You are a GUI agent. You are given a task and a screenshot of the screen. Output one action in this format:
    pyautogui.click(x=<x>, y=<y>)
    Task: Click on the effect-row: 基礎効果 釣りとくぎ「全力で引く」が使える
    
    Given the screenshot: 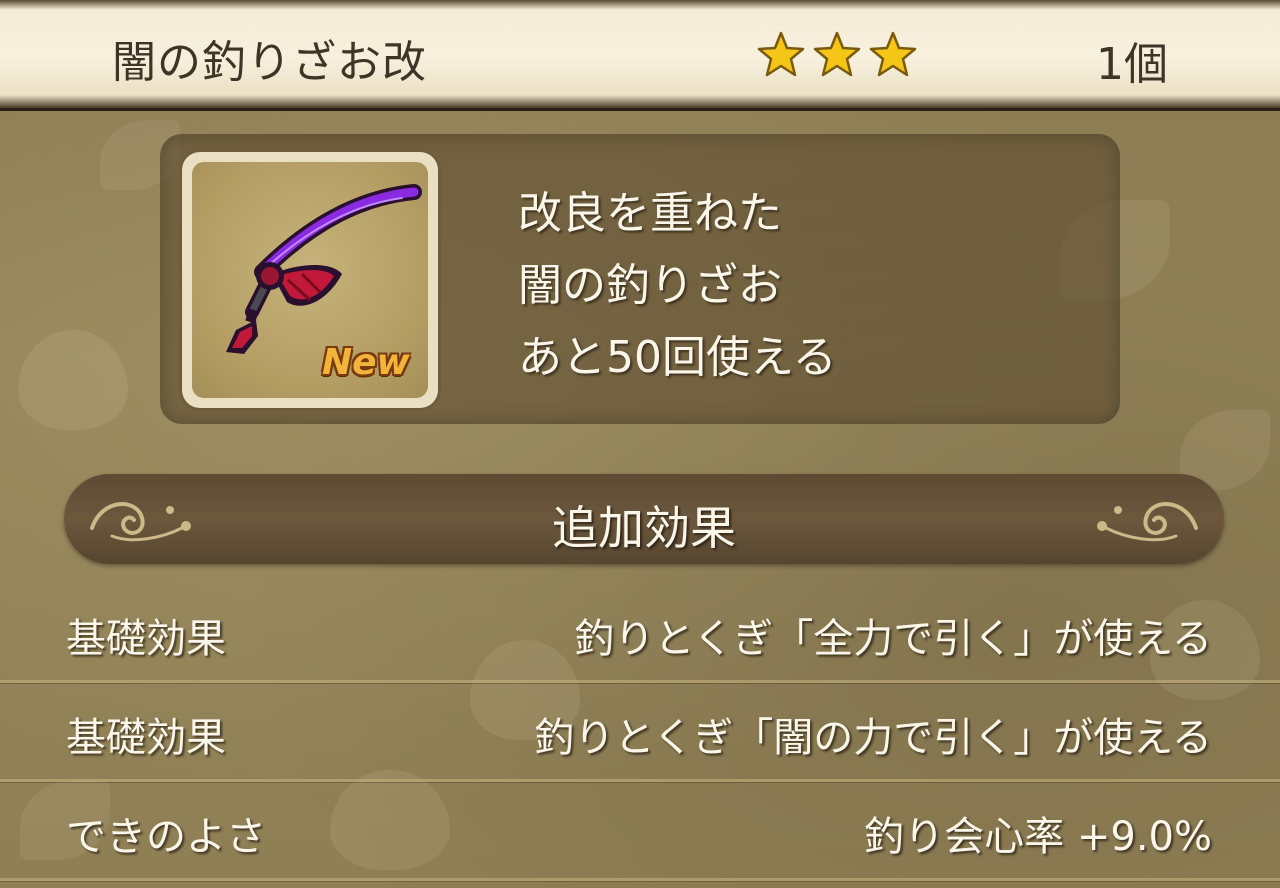 What is the action you would take?
    pyautogui.click(x=640, y=633)
    